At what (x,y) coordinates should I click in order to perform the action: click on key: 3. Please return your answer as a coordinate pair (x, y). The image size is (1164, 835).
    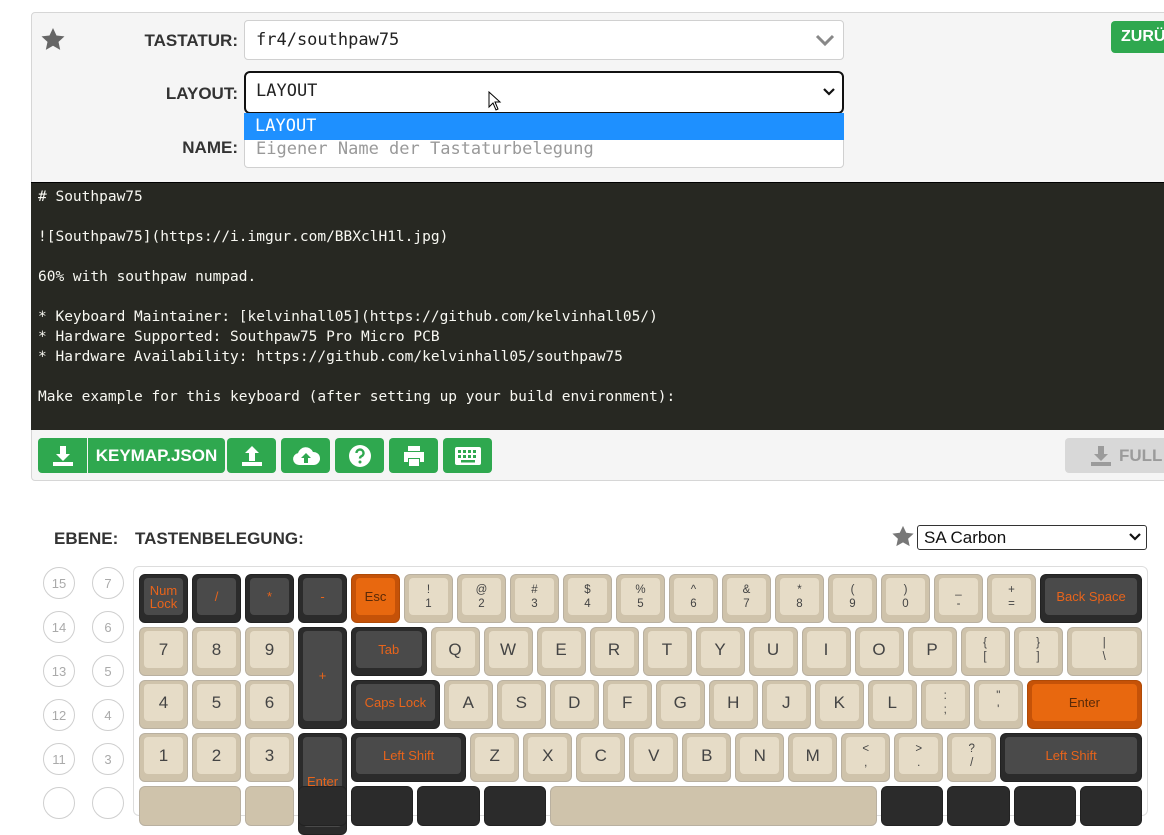
    Looking at the image, I should click on (269, 757).